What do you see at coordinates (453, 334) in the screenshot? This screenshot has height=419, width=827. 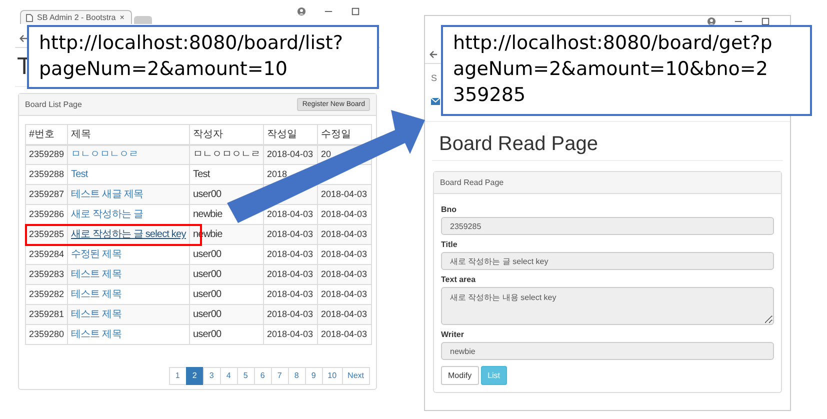 I see `field-label: Writer` at bounding box center [453, 334].